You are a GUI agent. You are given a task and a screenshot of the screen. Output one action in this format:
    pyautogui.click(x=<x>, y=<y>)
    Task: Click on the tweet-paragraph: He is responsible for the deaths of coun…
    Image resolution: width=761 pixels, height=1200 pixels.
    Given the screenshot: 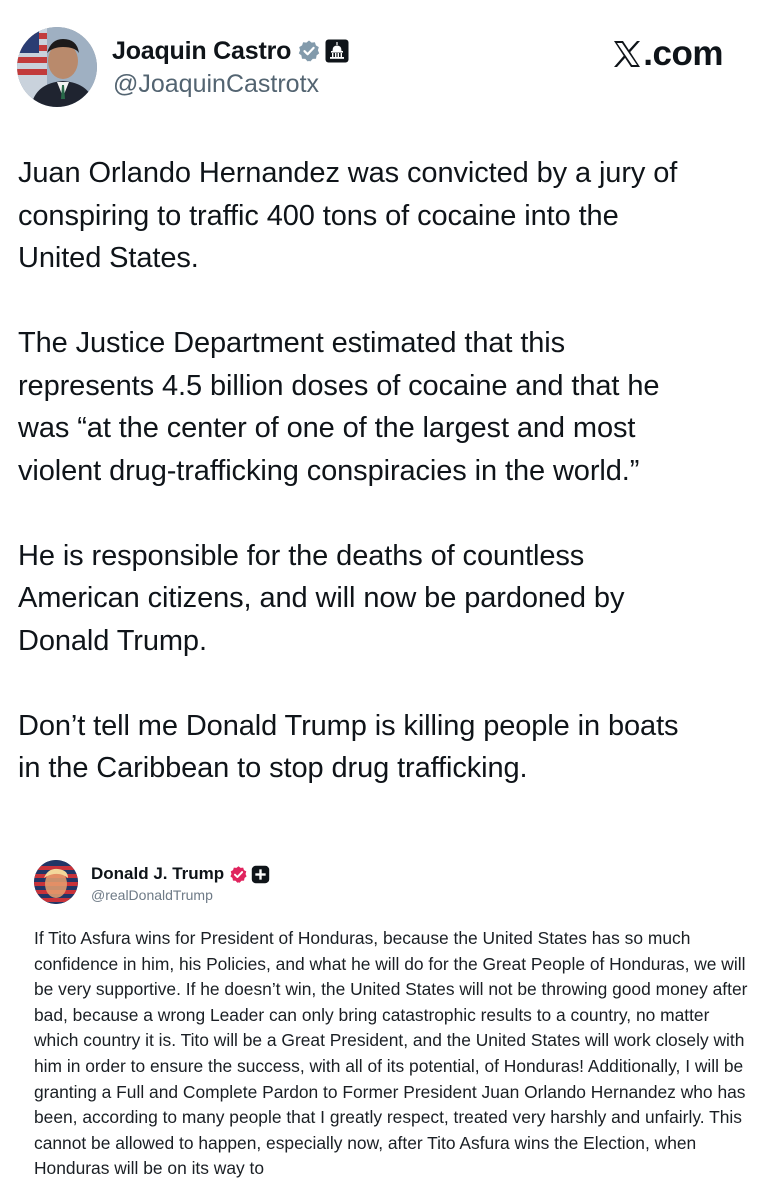 What is the action you would take?
    pyautogui.click(x=321, y=598)
    